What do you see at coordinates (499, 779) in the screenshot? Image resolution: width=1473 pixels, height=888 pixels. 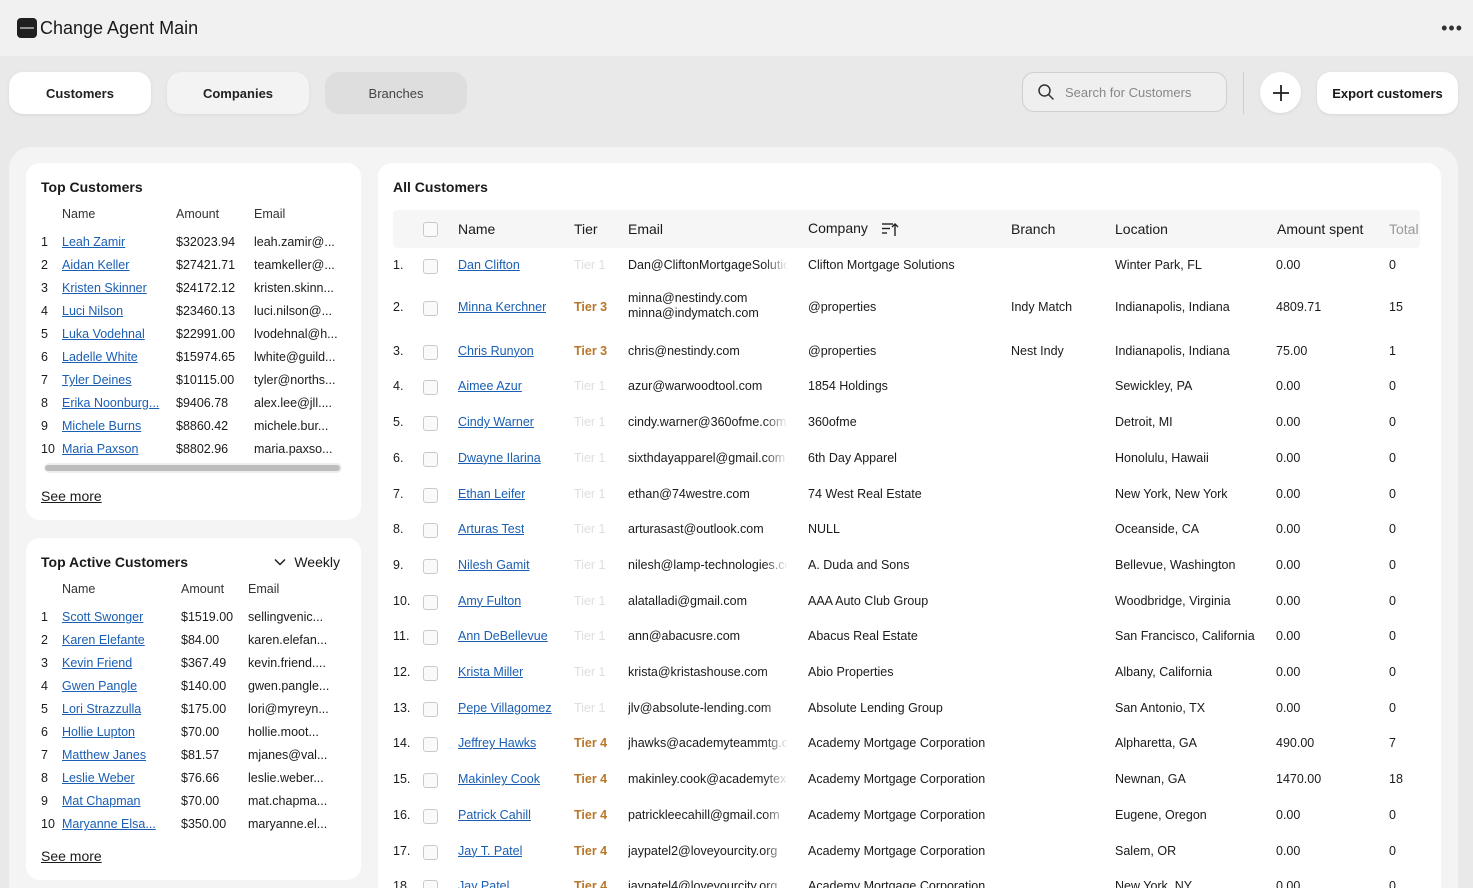 I see `customer-name-link: Makinley Cook` at bounding box center [499, 779].